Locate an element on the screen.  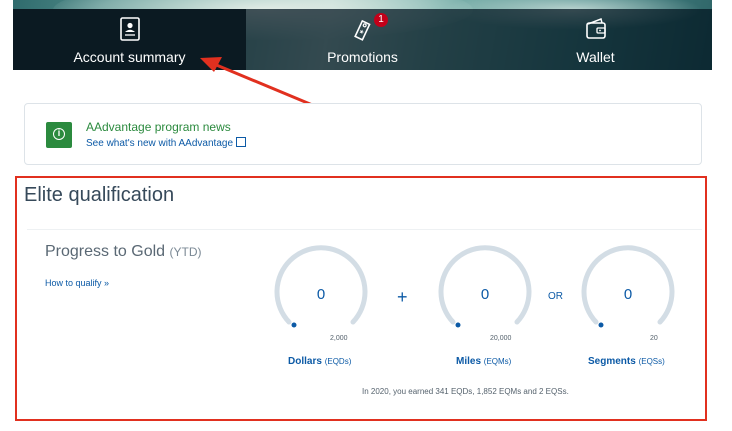
gauge-label-dollars: Dollars (EQDs) is located at coordinates (319, 361).